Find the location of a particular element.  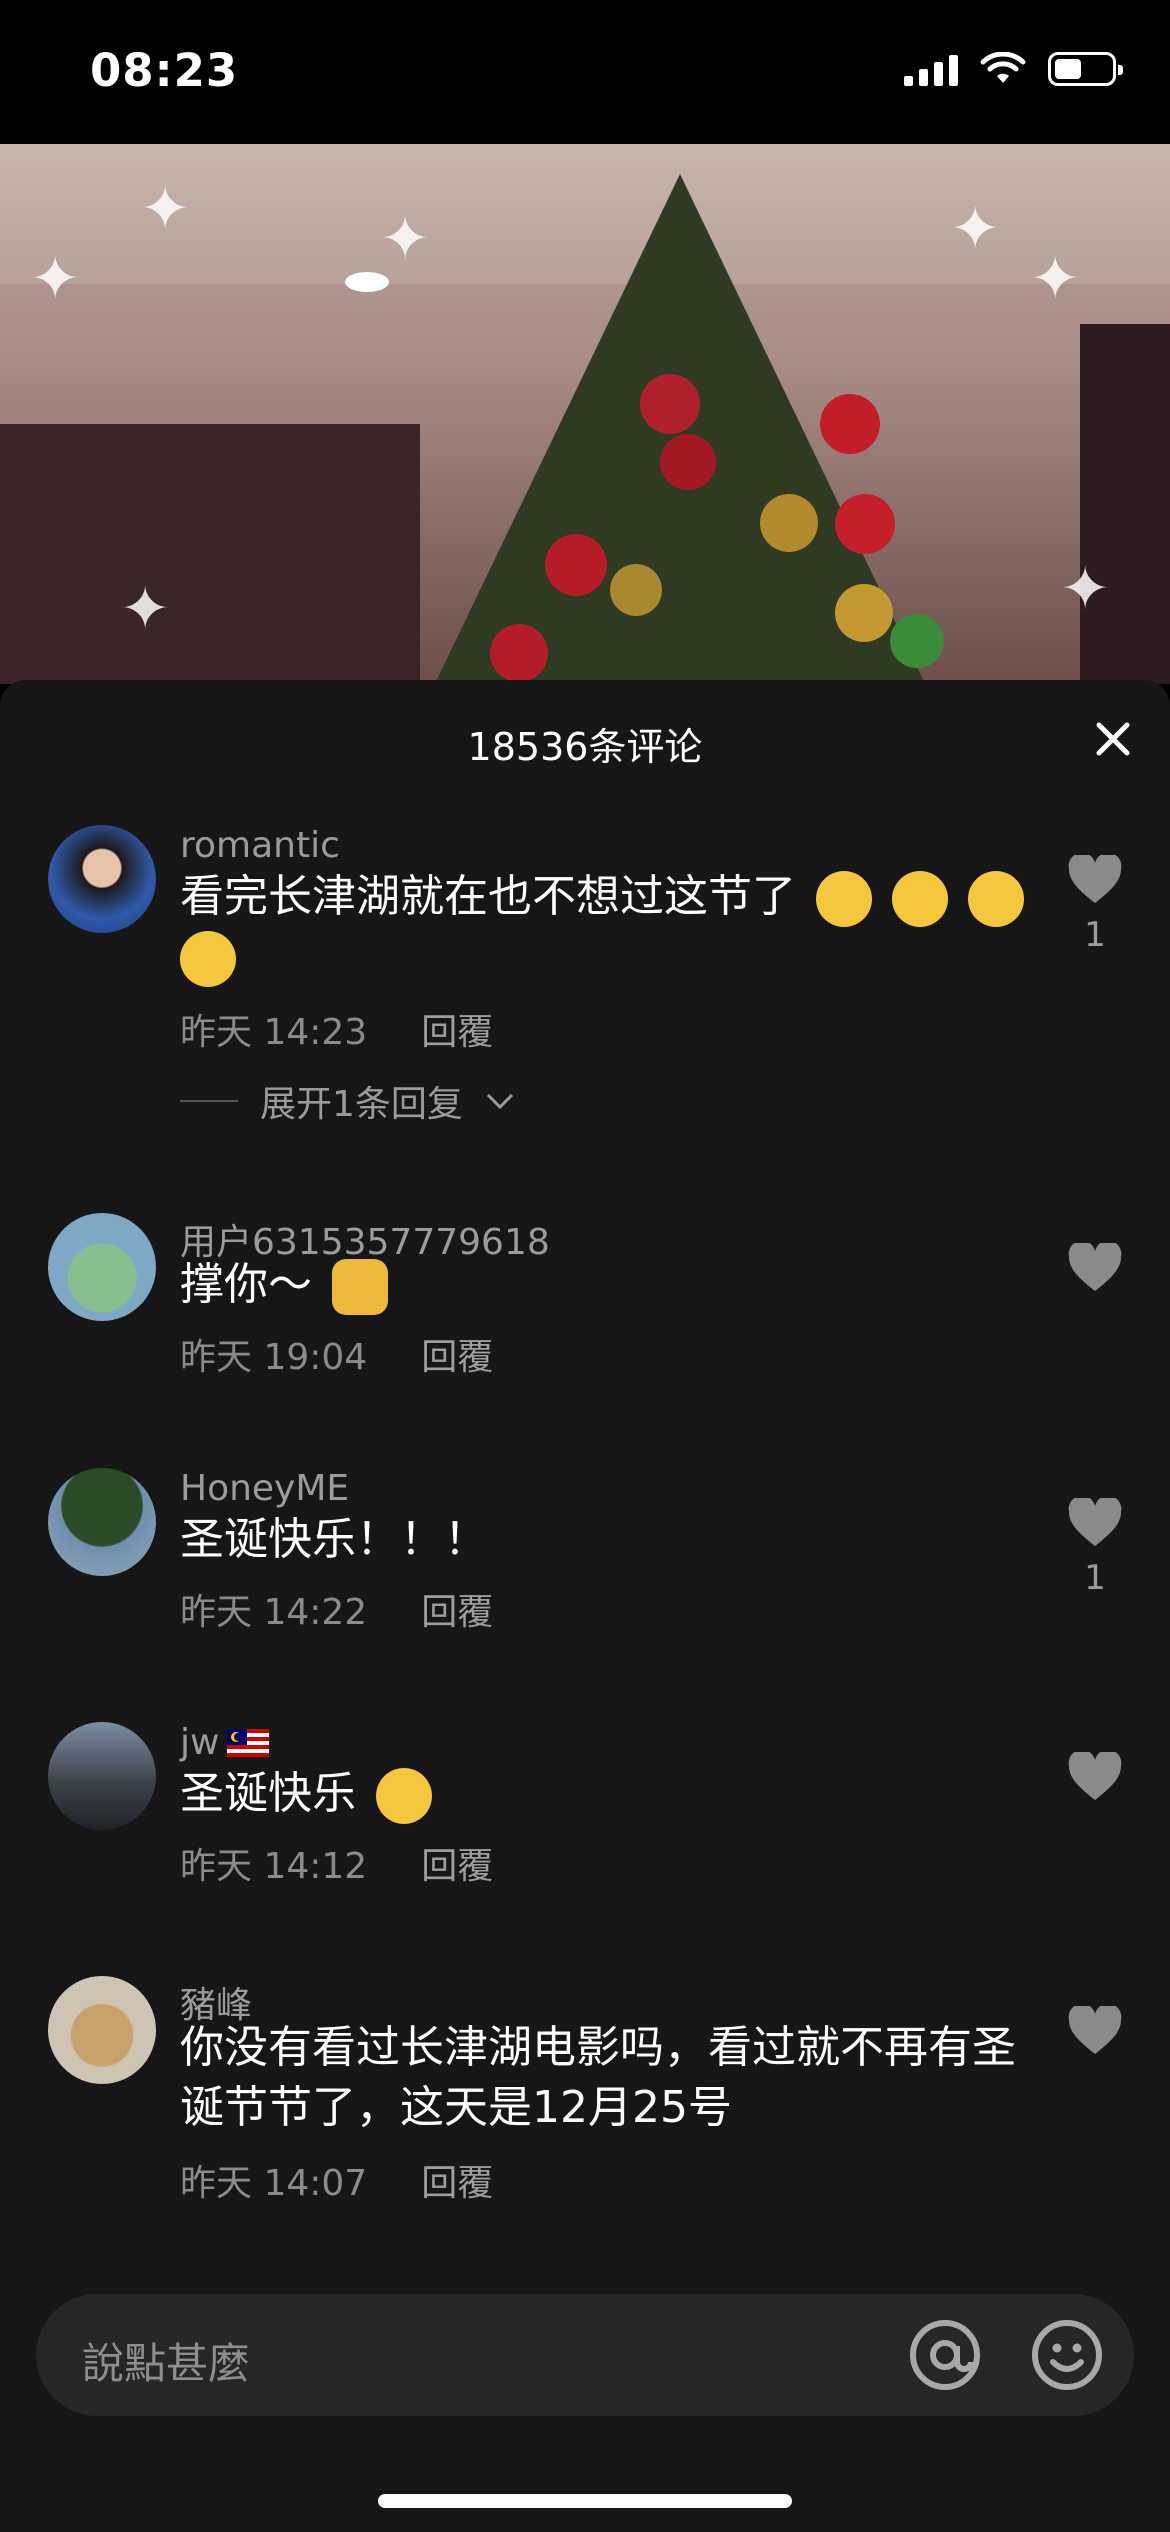

comment-text: 圣诞快乐！！！ is located at coordinates (334, 1539).